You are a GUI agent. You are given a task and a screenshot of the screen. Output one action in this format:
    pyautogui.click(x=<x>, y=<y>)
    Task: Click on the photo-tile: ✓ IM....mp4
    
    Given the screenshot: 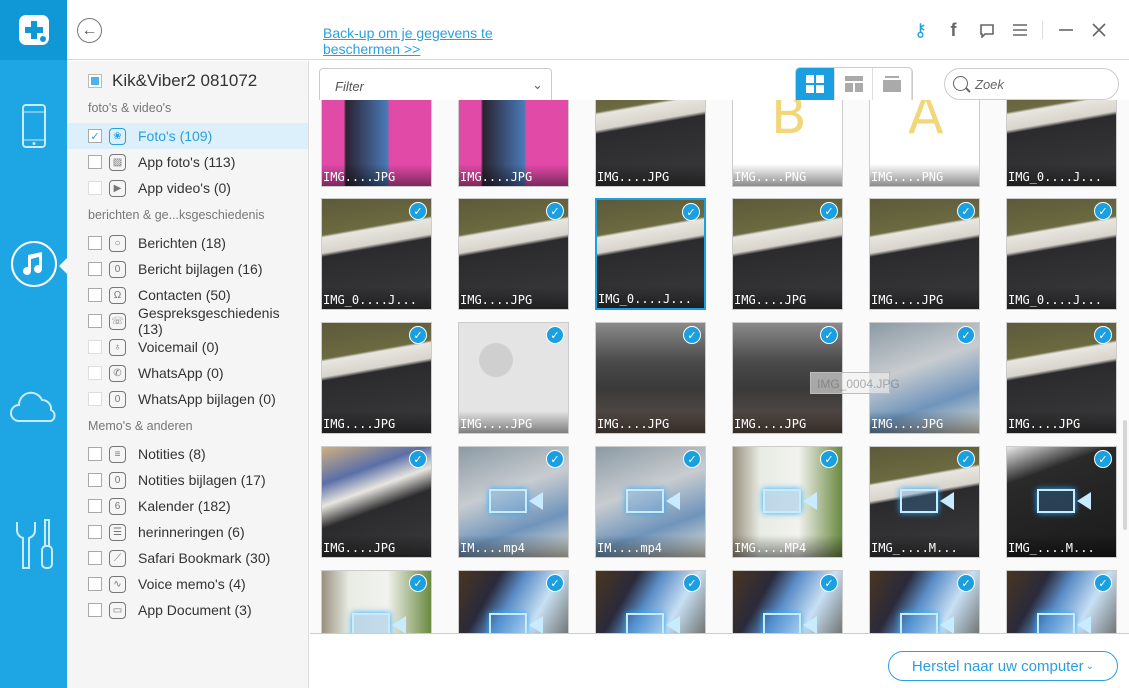 What is the action you would take?
    pyautogui.click(x=650, y=502)
    